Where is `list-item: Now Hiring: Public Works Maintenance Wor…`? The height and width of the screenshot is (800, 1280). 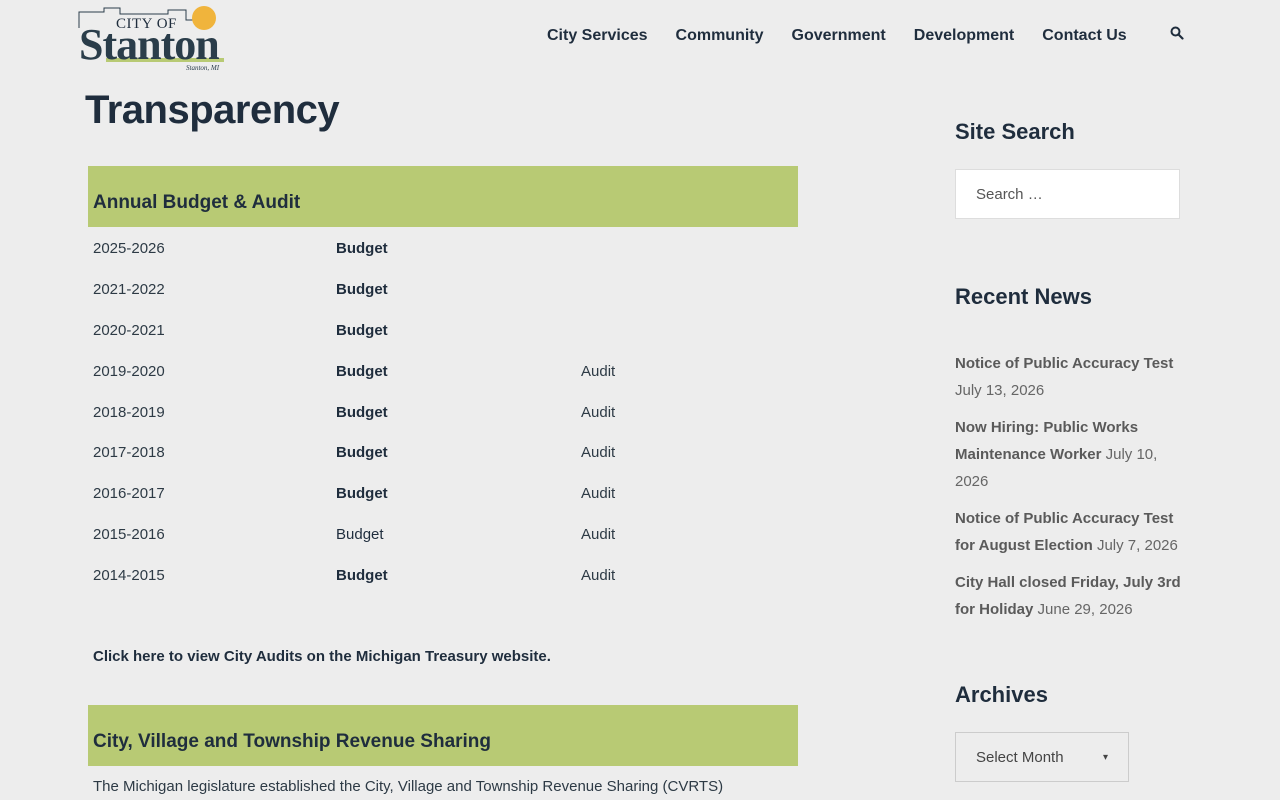 list-item: Now Hiring: Public Works Maintenance Wor… is located at coordinates (1071, 454).